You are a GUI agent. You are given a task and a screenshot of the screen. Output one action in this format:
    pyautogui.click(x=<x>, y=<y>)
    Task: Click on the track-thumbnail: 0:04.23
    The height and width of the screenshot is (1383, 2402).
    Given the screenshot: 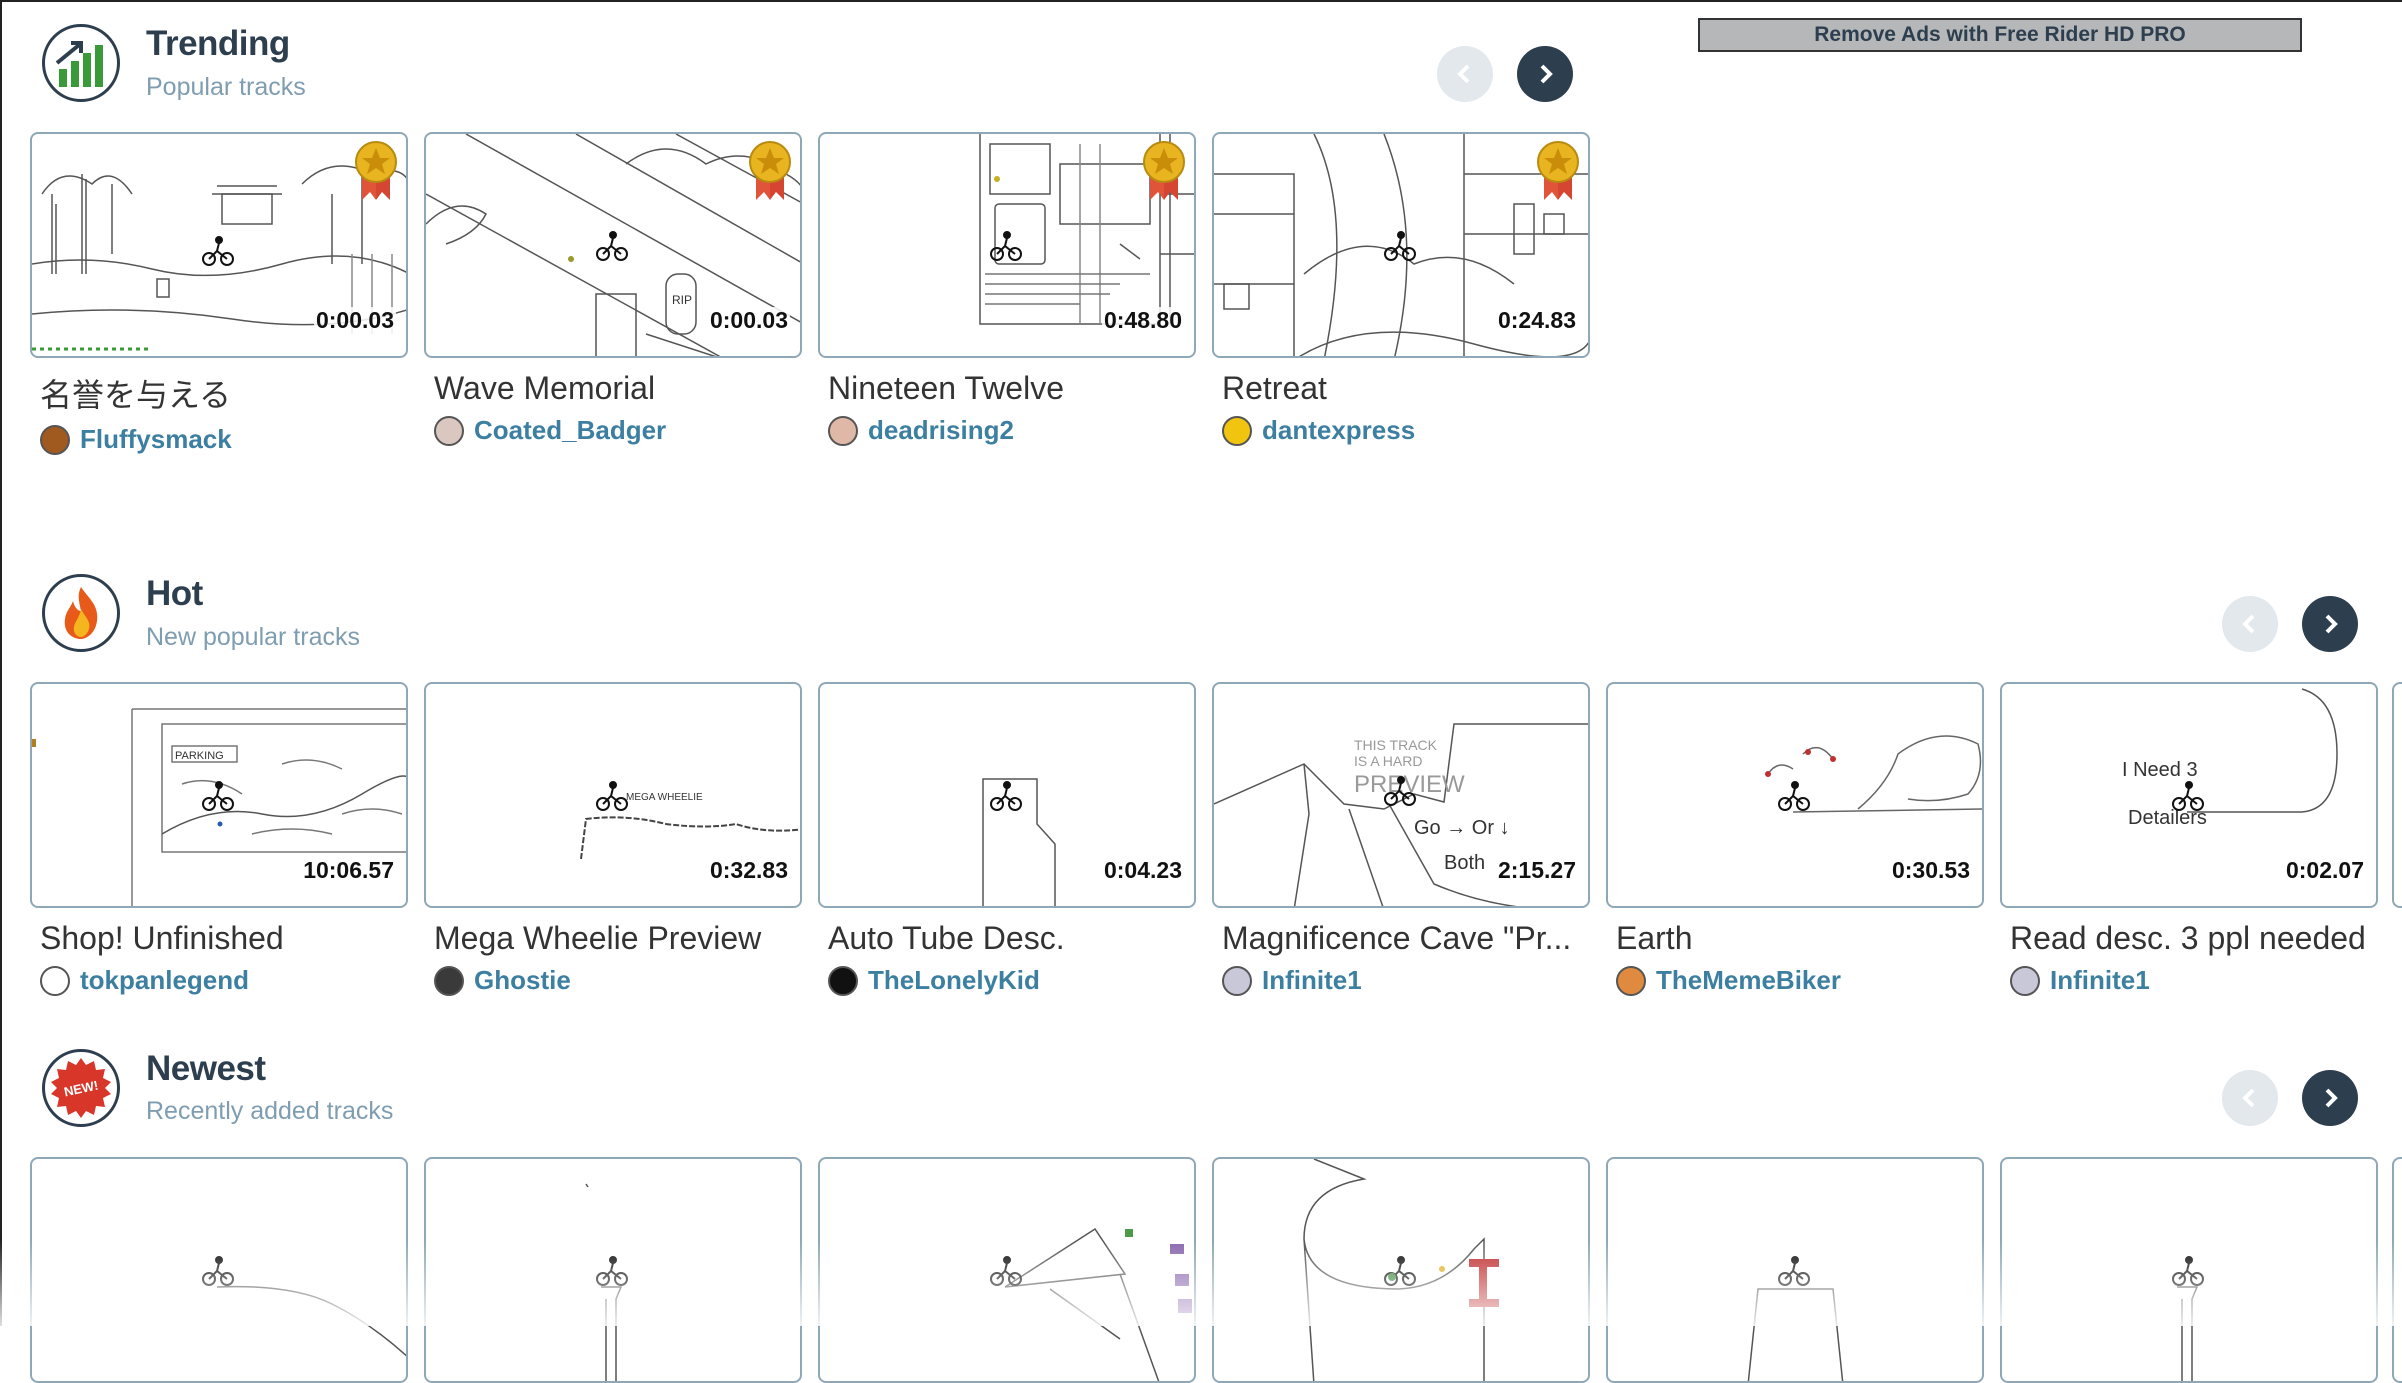 What is the action you would take?
    pyautogui.click(x=1007, y=795)
    